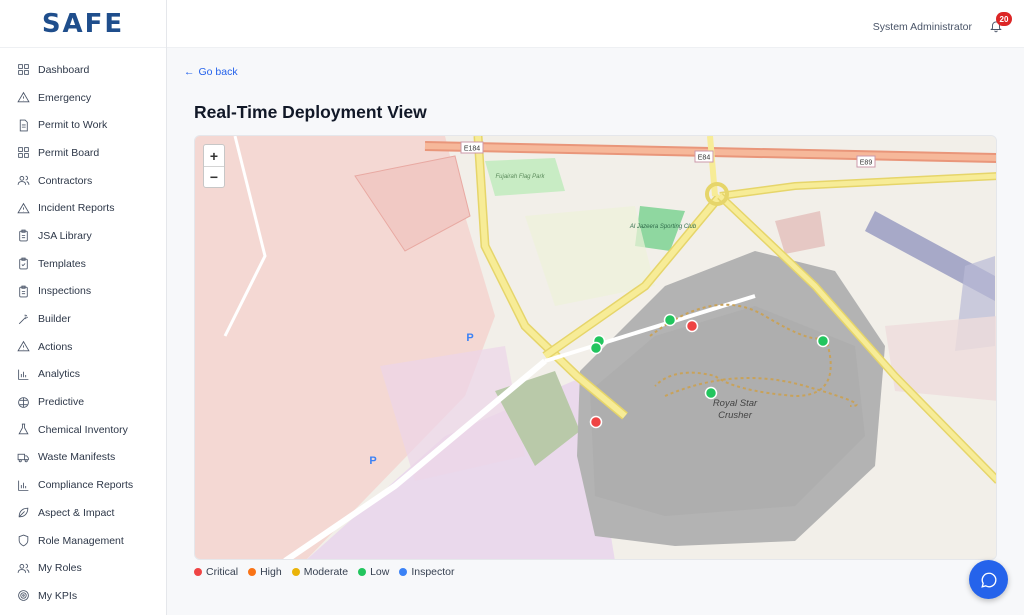 This screenshot has width=1024, height=615. What do you see at coordinates (433, 572) in the screenshot?
I see `legend-label: Inspector` at bounding box center [433, 572].